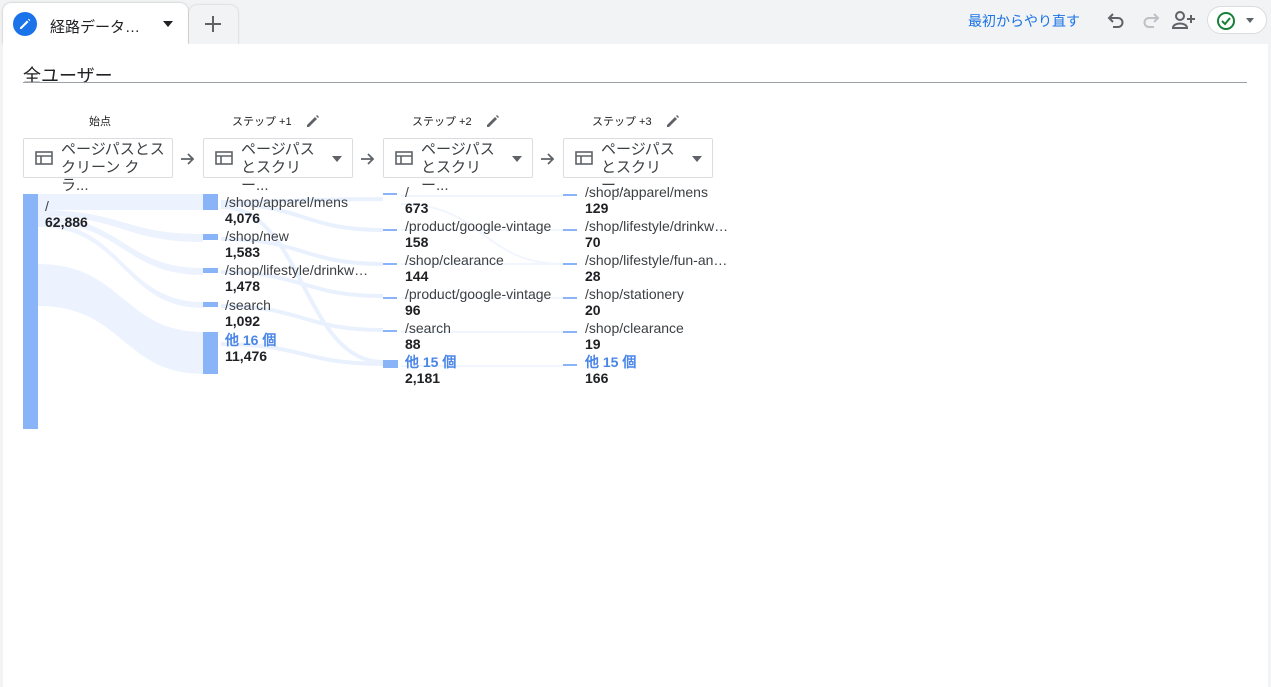 This screenshot has height=687, width=1271. I want to click on node-value: 1,478, so click(243, 286).